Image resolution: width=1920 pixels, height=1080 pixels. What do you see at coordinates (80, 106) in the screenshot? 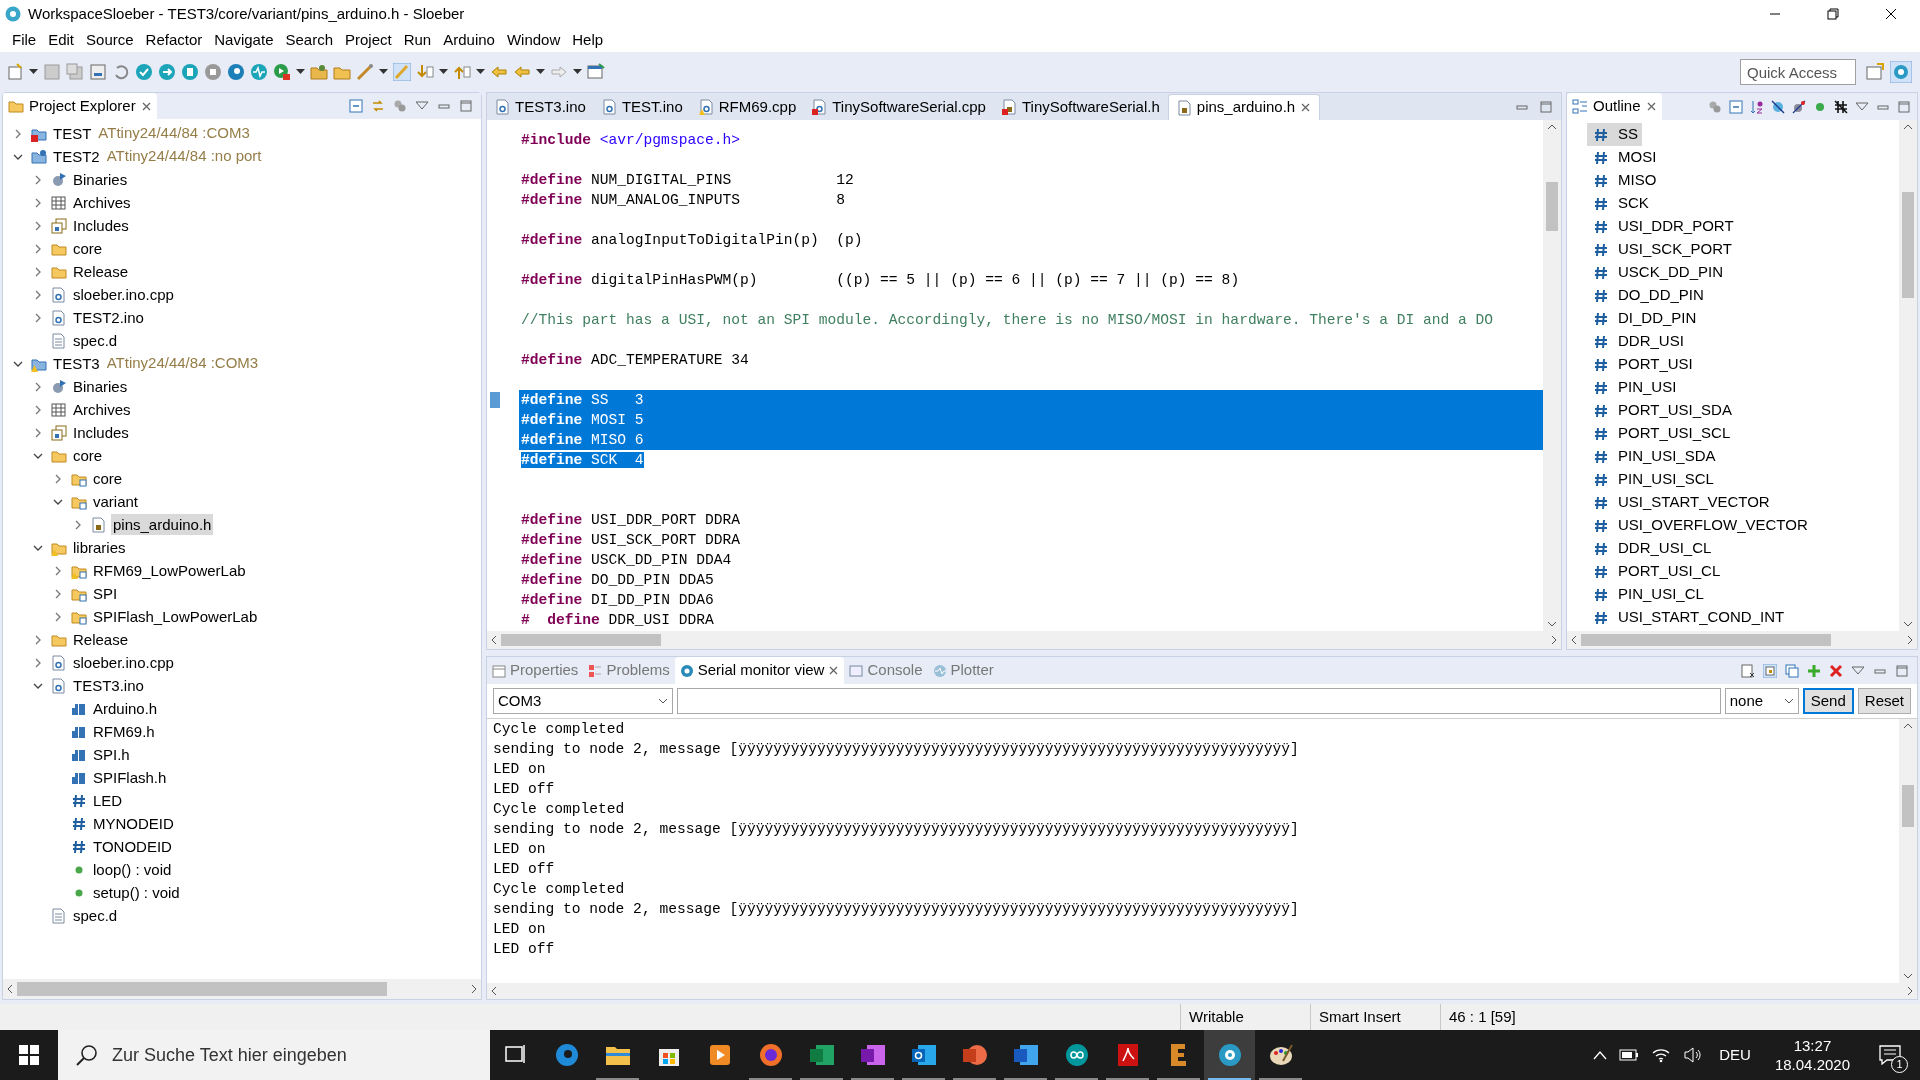
I see `panel-tab: Project Explorer` at bounding box center [80, 106].